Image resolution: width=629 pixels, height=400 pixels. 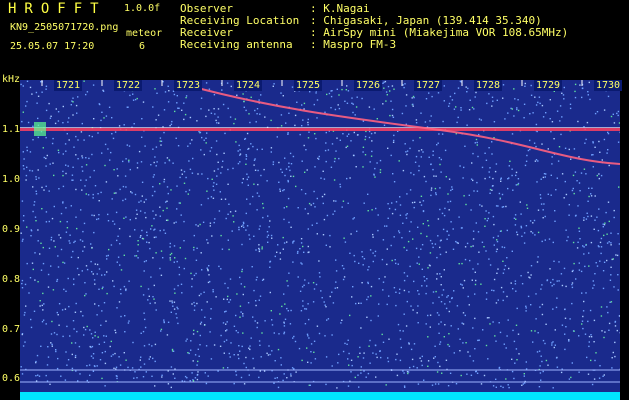 I want to click on x-tick-label: 1723, so click(x=188, y=85).